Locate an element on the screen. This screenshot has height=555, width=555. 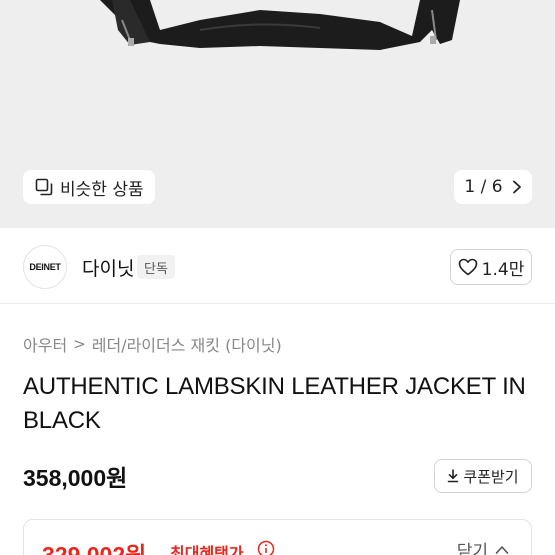
exclusive-badge: 단독 is located at coordinates (156, 267).